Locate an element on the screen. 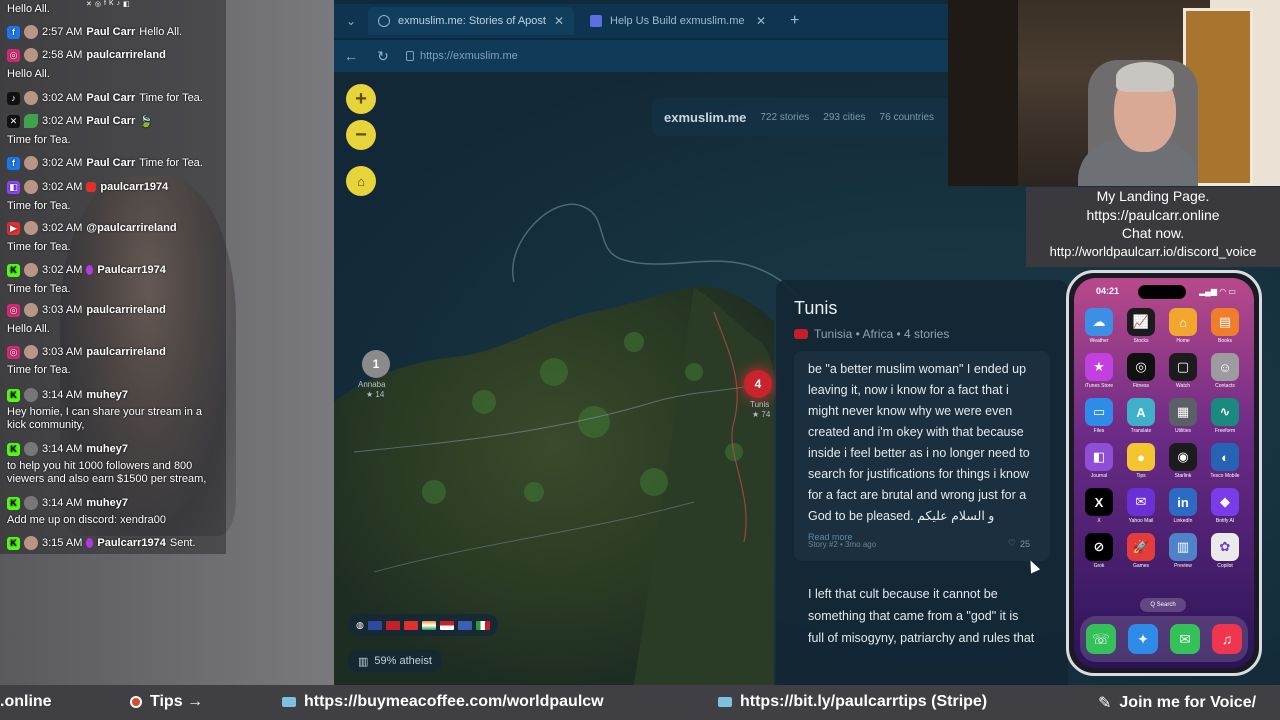 The height and width of the screenshot is (720, 1280). x-icon: ✕ is located at coordinates (89, 4).